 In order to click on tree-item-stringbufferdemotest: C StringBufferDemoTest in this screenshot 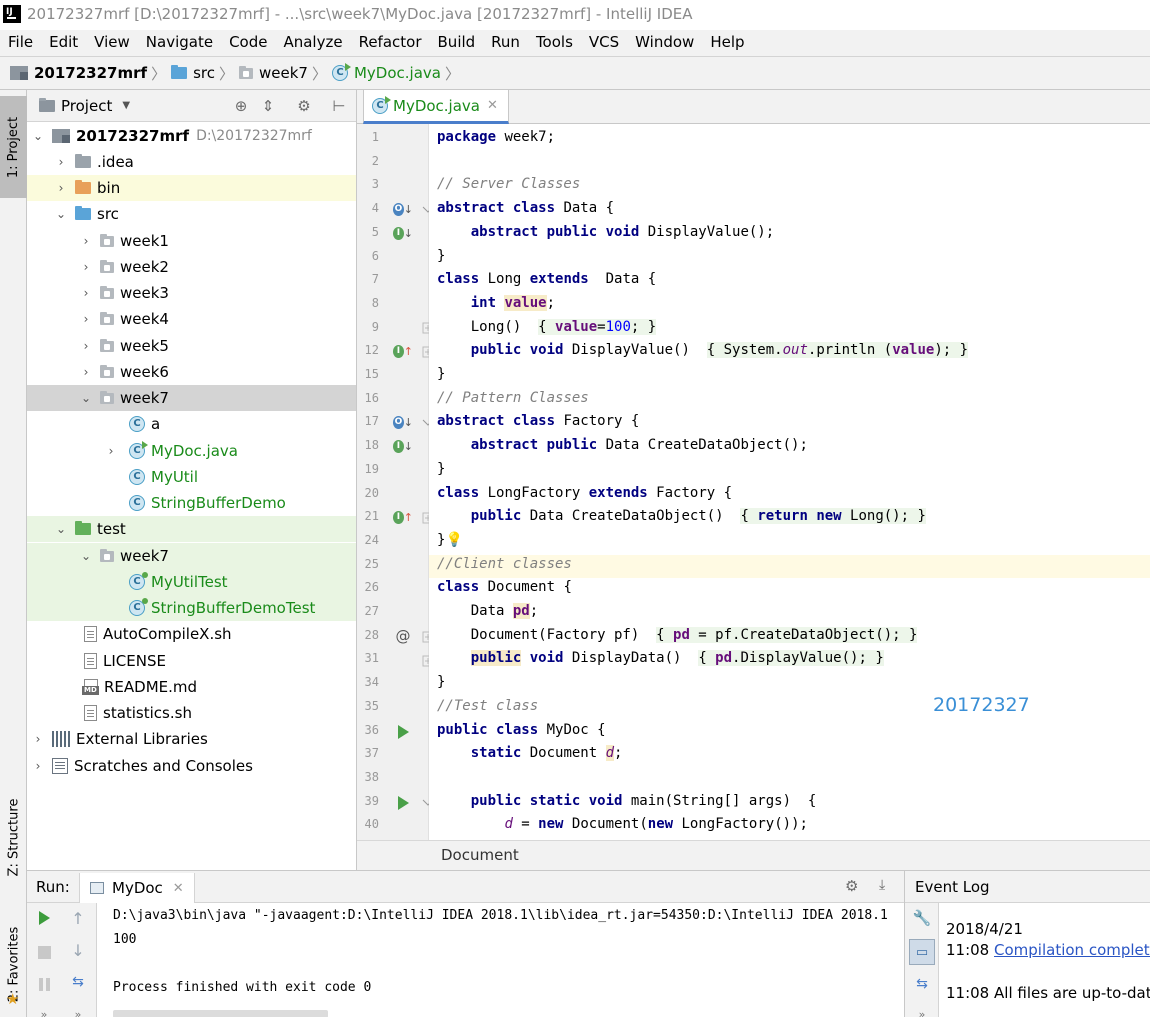, I will do `click(191, 608)`.